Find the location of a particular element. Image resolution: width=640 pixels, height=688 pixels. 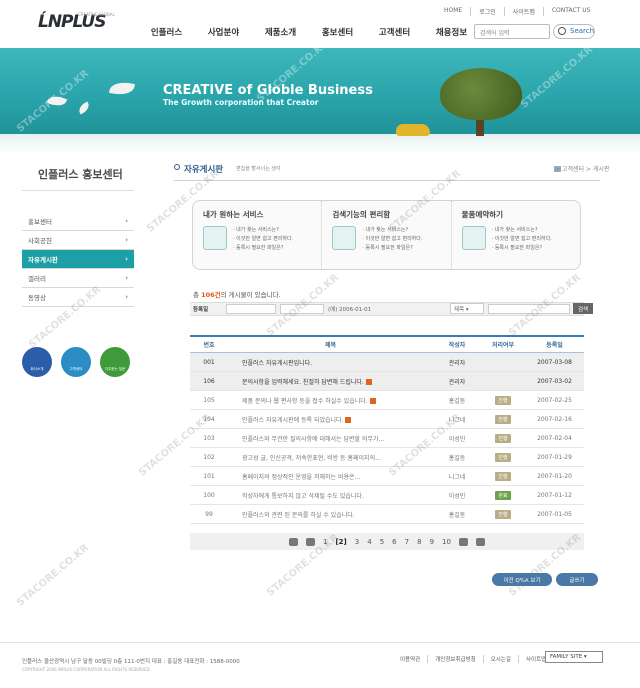

row-date: 2007-02-04 is located at coordinates (554, 438).